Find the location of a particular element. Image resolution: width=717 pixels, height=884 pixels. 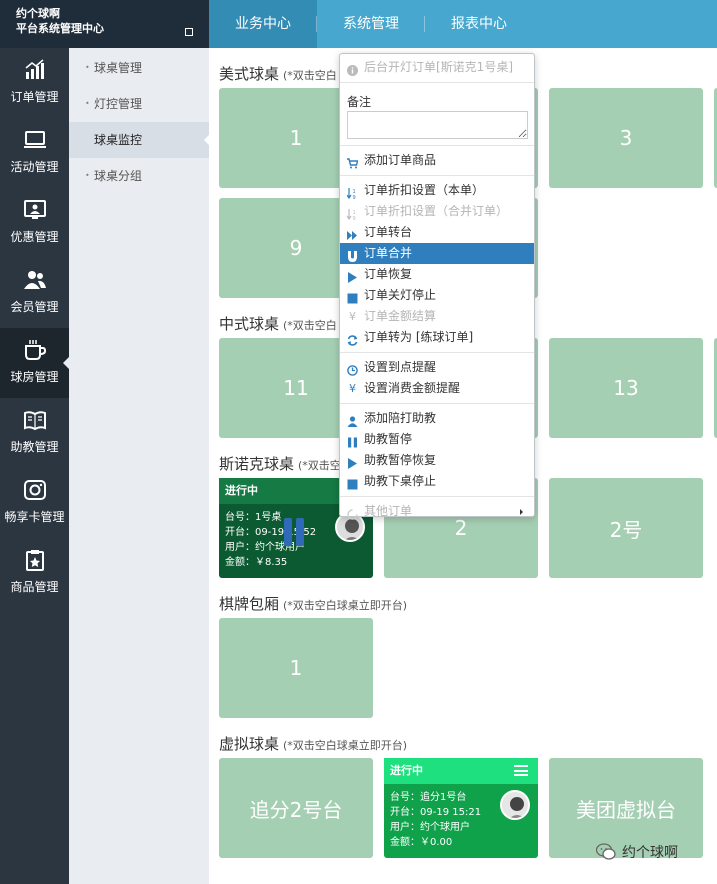

section-chinese: 中式球桌 (*双击空白 is located at coordinates (278, 324).